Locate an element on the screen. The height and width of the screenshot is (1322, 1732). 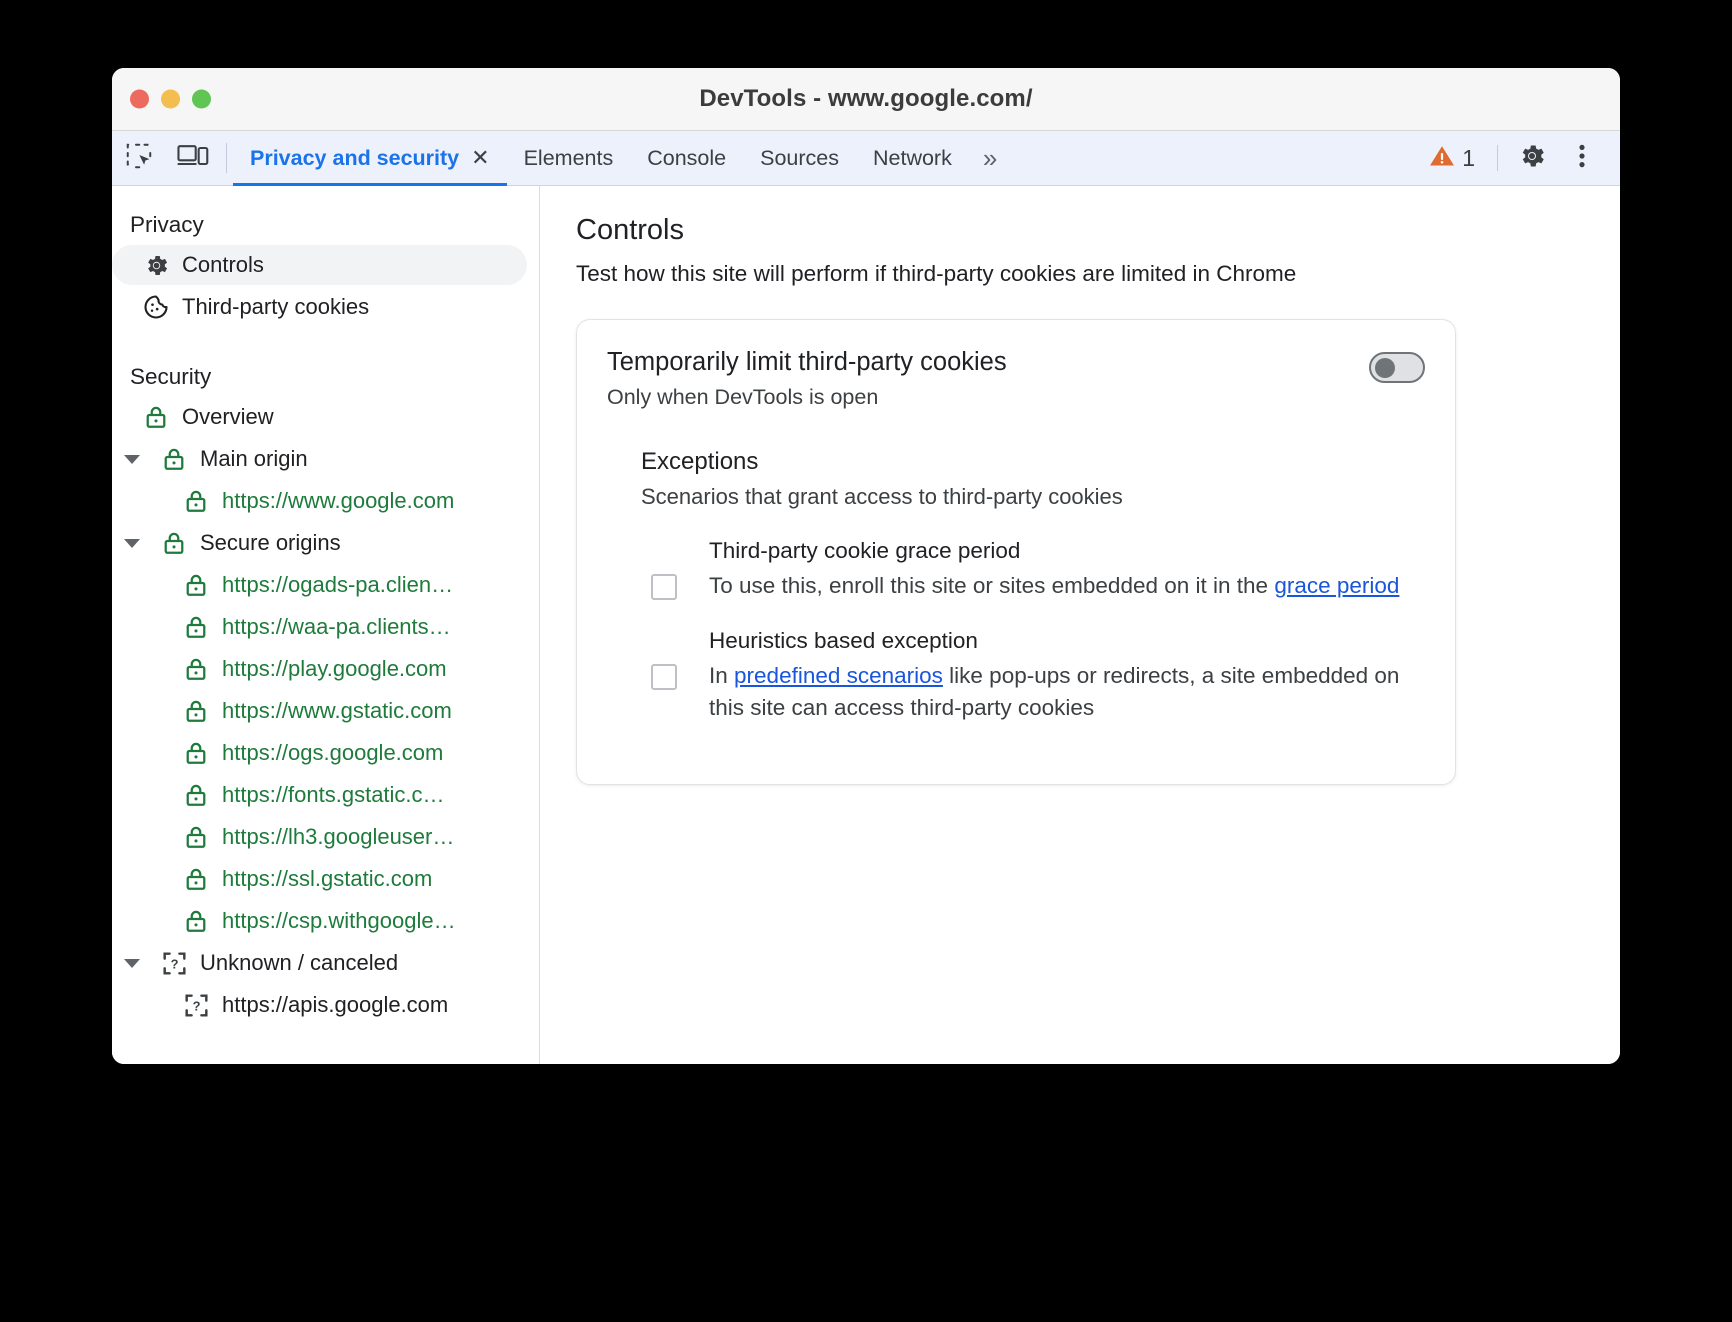
limit-third-party-cookies-toggle is located at coordinates (1397, 367).